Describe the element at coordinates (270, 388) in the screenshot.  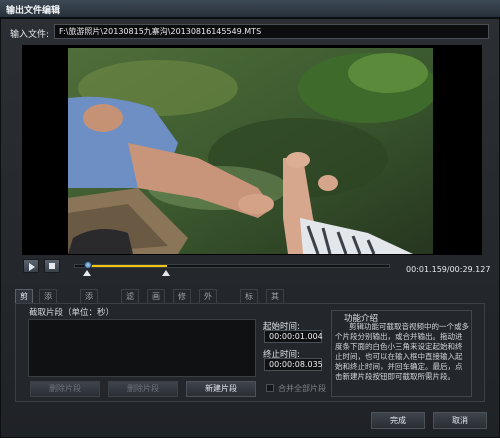
I see `merge-all-checkbox` at that location.